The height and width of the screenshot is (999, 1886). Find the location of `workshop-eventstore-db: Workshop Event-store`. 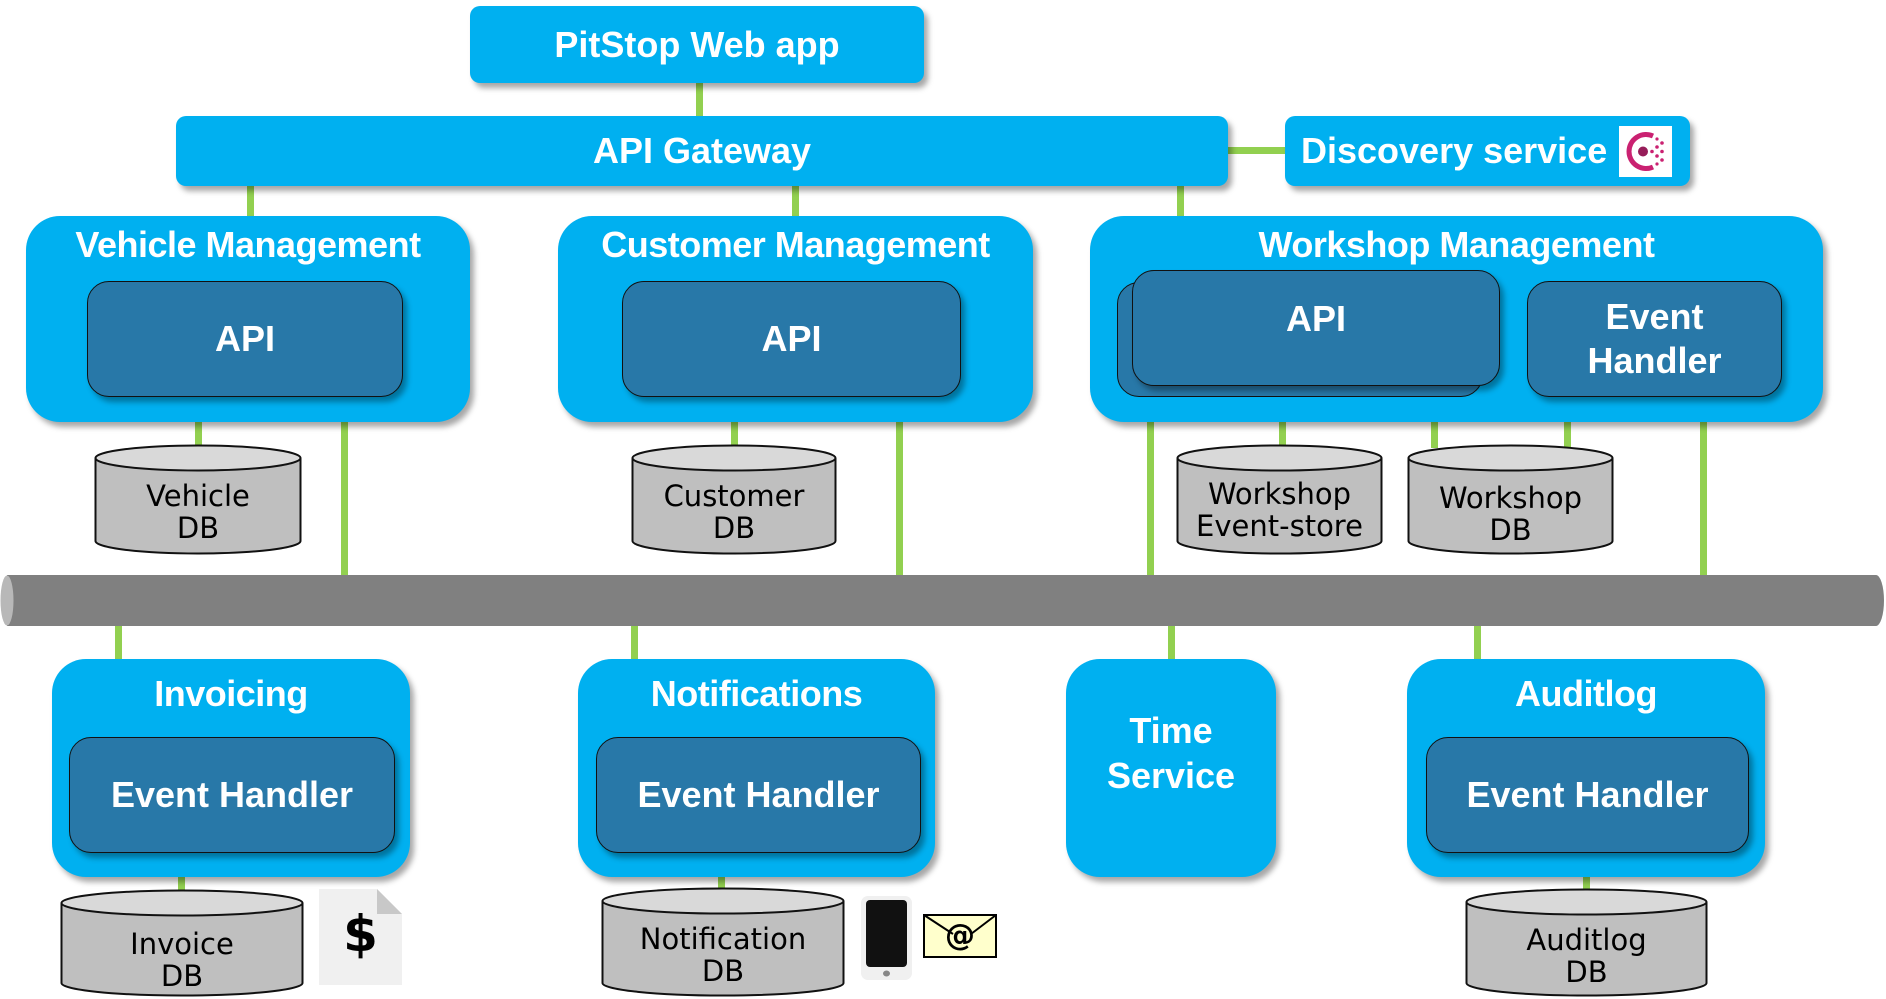

workshop-eventstore-db: Workshop Event-store is located at coordinates (1279, 499).